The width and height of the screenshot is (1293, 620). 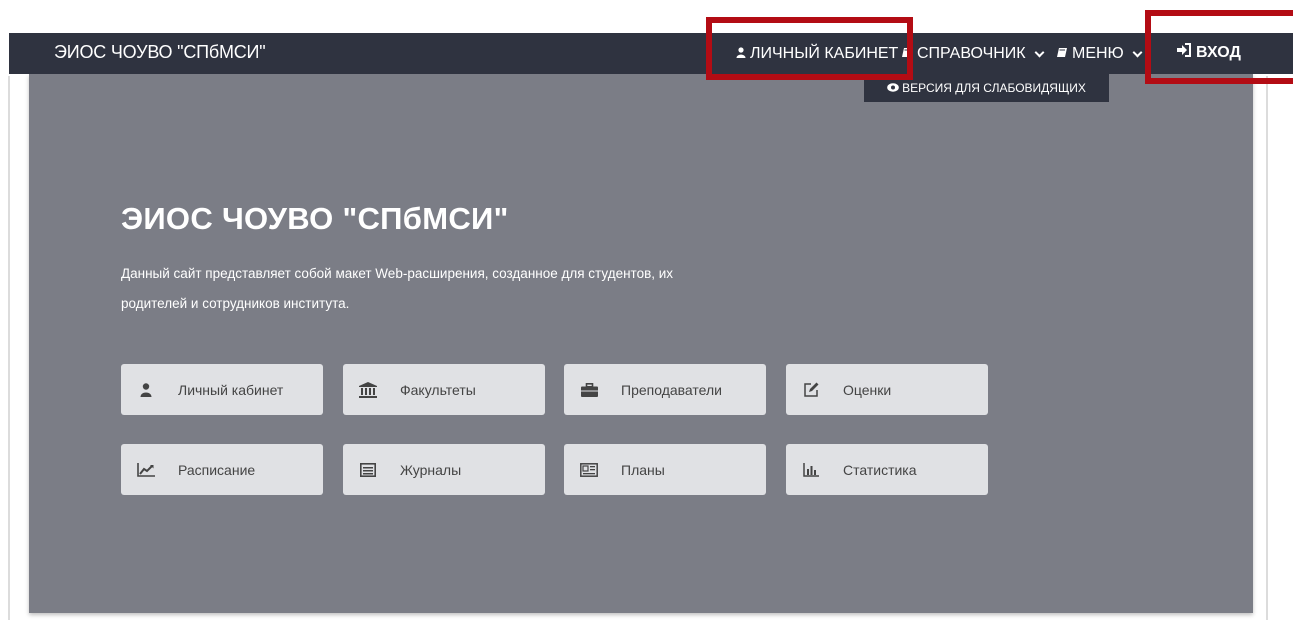 What do you see at coordinates (217, 469) in the screenshot?
I see `tile-label: Расписание` at bounding box center [217, 469].